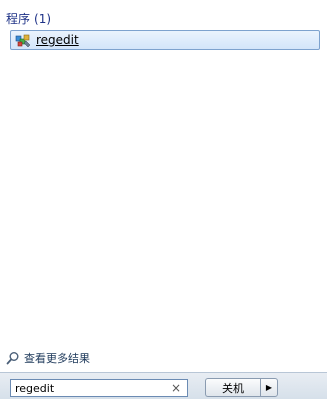 This screenshot has width=327, height=399. What do you see at coordinates (176, 388) in the screenshot?
I see `clear-search-icon: ×` at bounding box center [176, 388].